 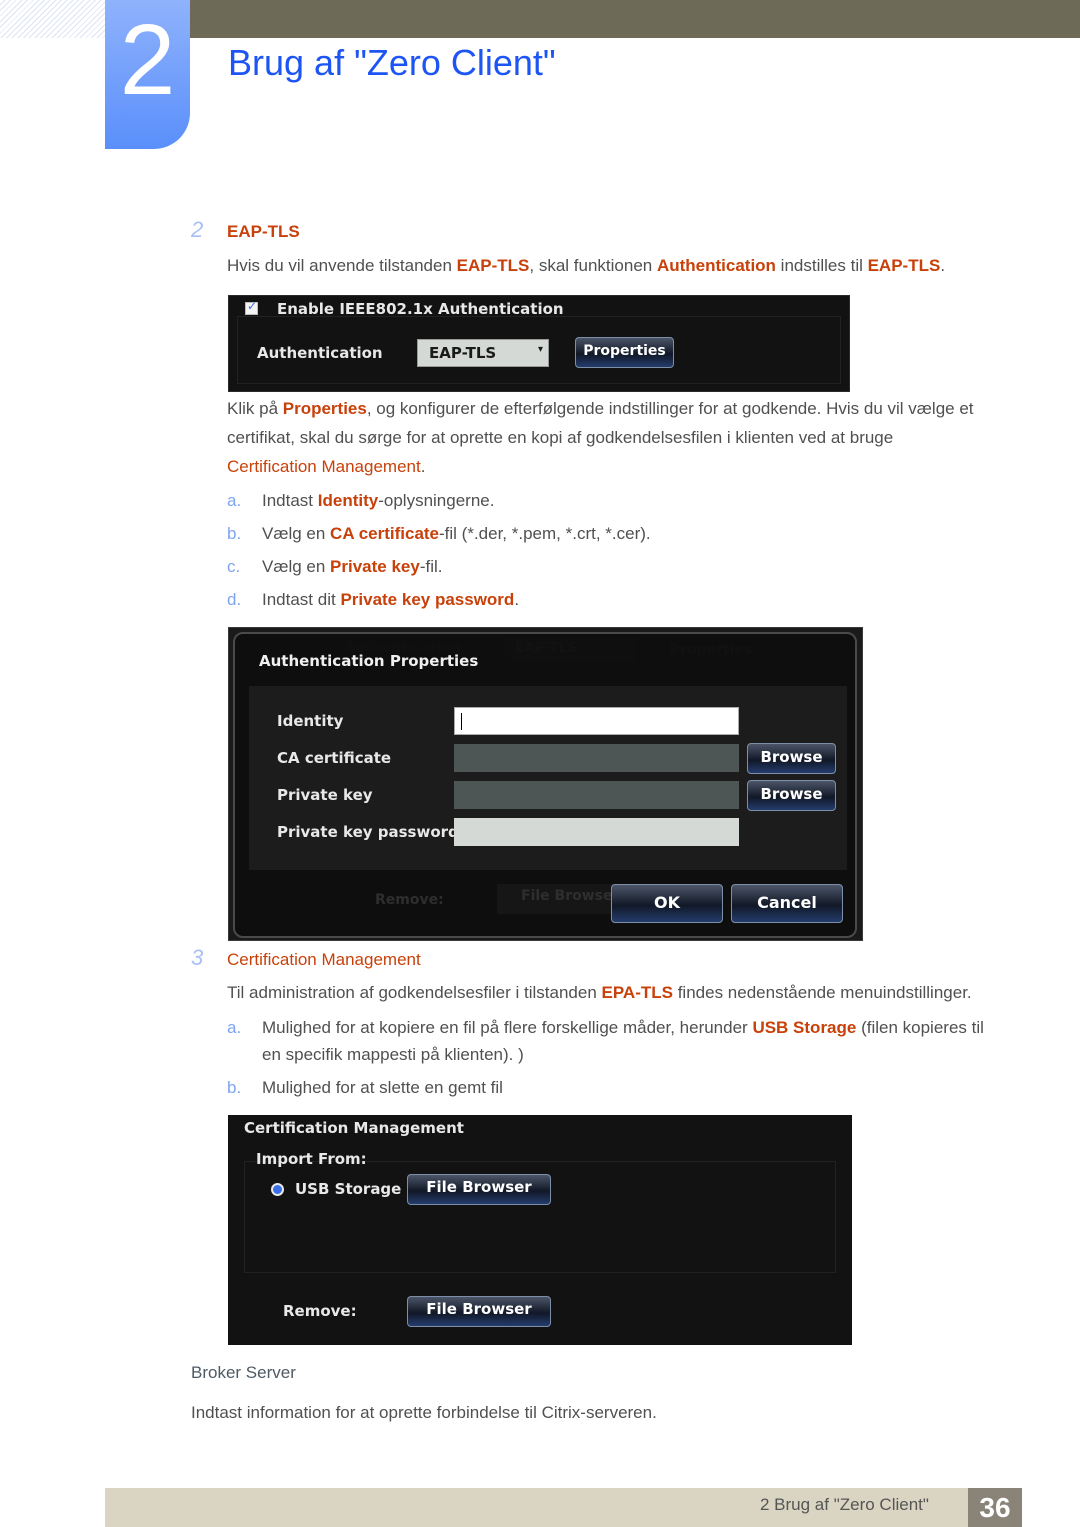 I want to click on text: findes nedenstående menuindstillinger., so click(x=822, y=992).